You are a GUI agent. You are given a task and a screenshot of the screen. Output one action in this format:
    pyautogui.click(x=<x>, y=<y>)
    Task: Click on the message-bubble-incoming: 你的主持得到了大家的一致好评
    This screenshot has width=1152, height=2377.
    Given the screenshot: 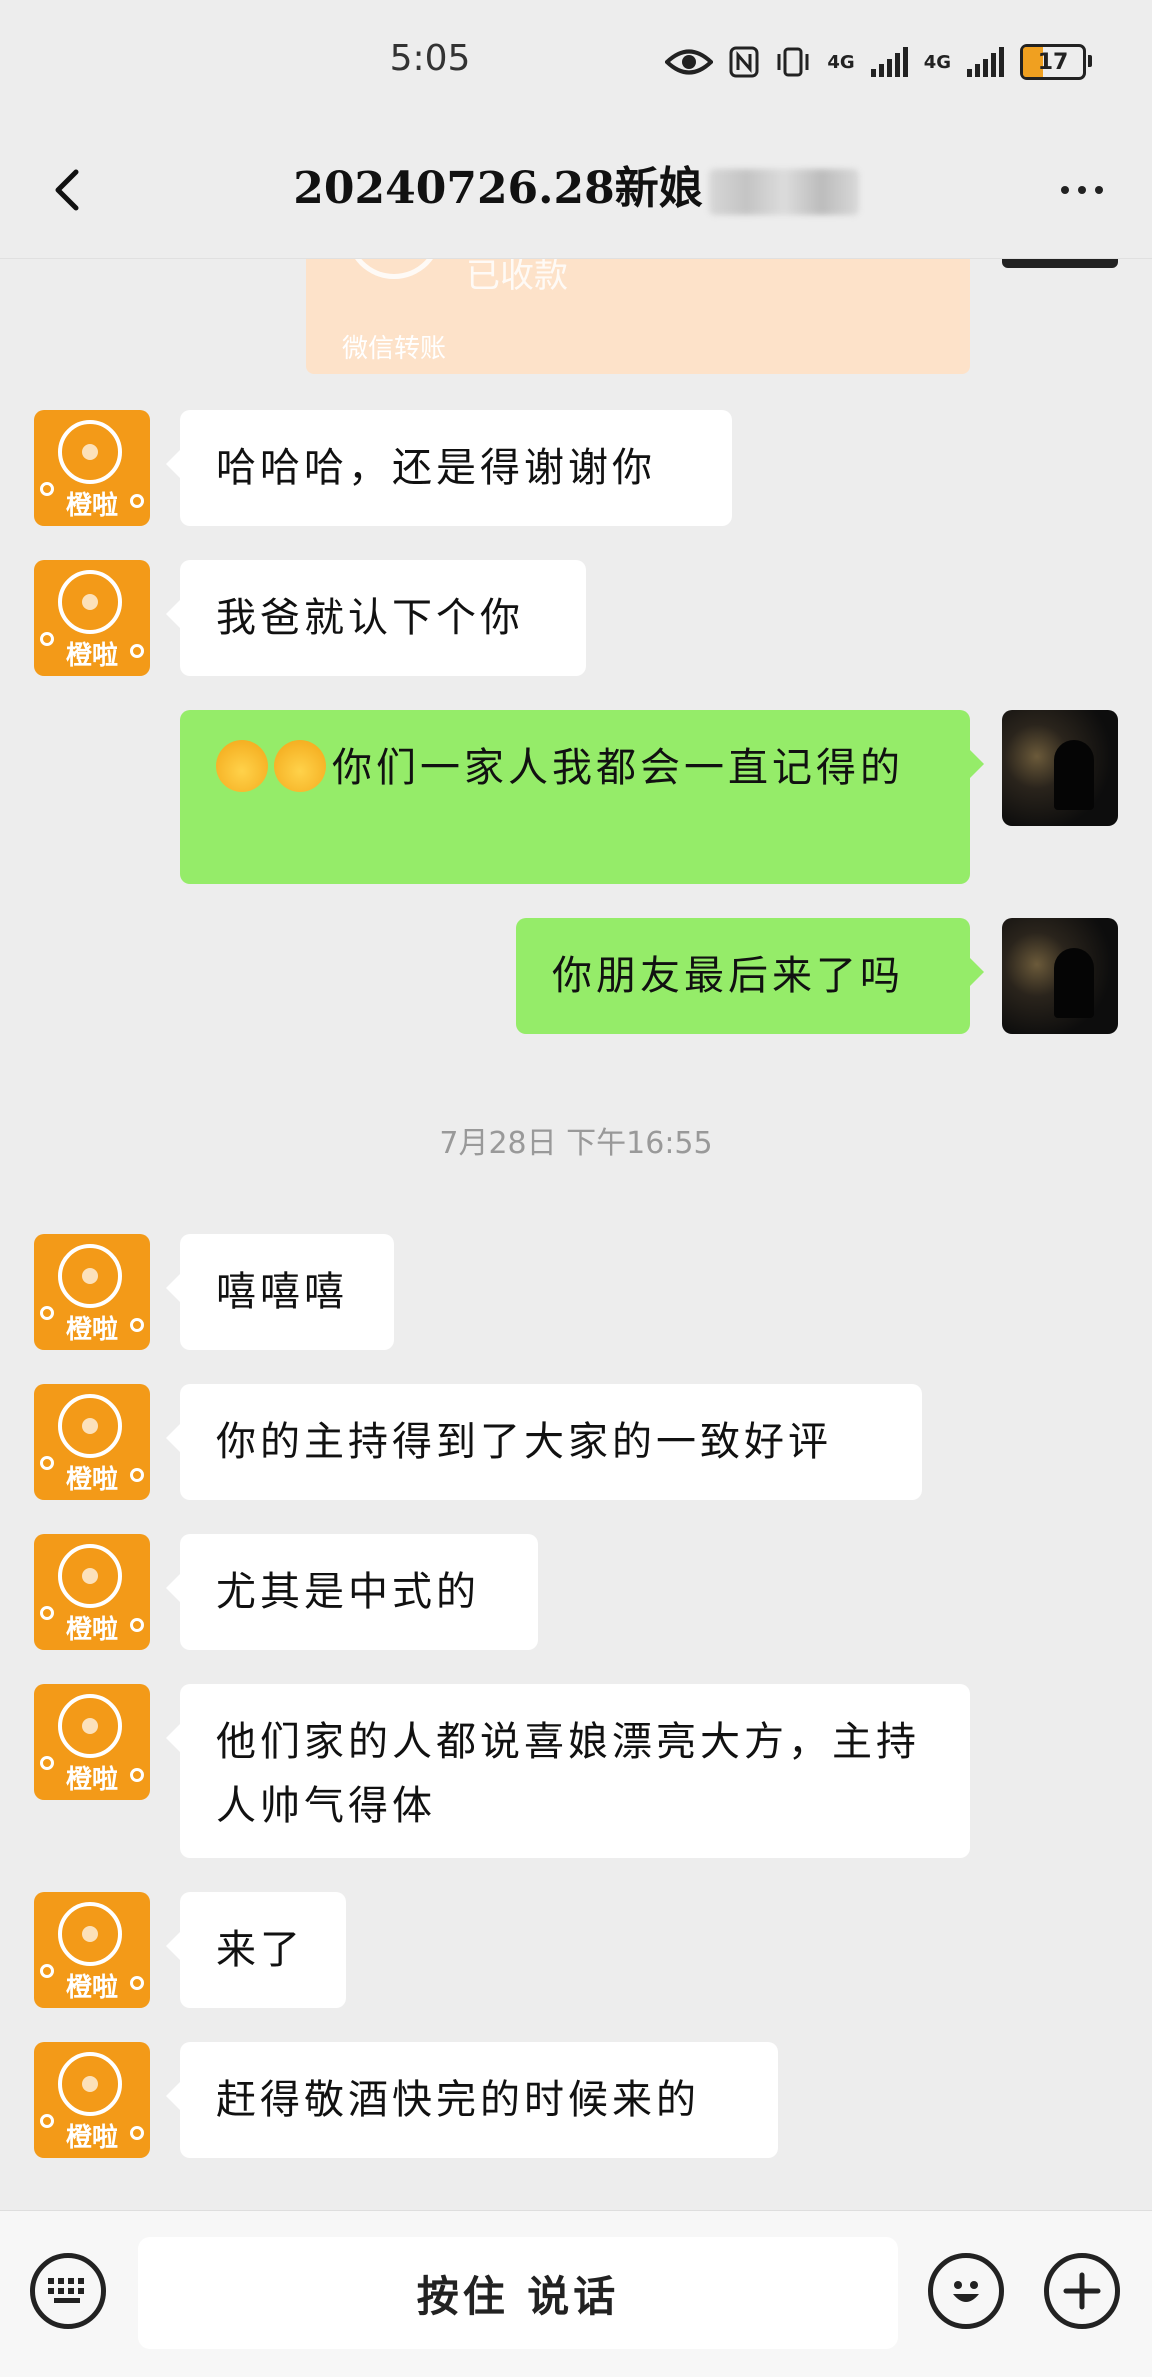 What is the action you would take?
    pyautogui.click(x=544, y=1442)
    